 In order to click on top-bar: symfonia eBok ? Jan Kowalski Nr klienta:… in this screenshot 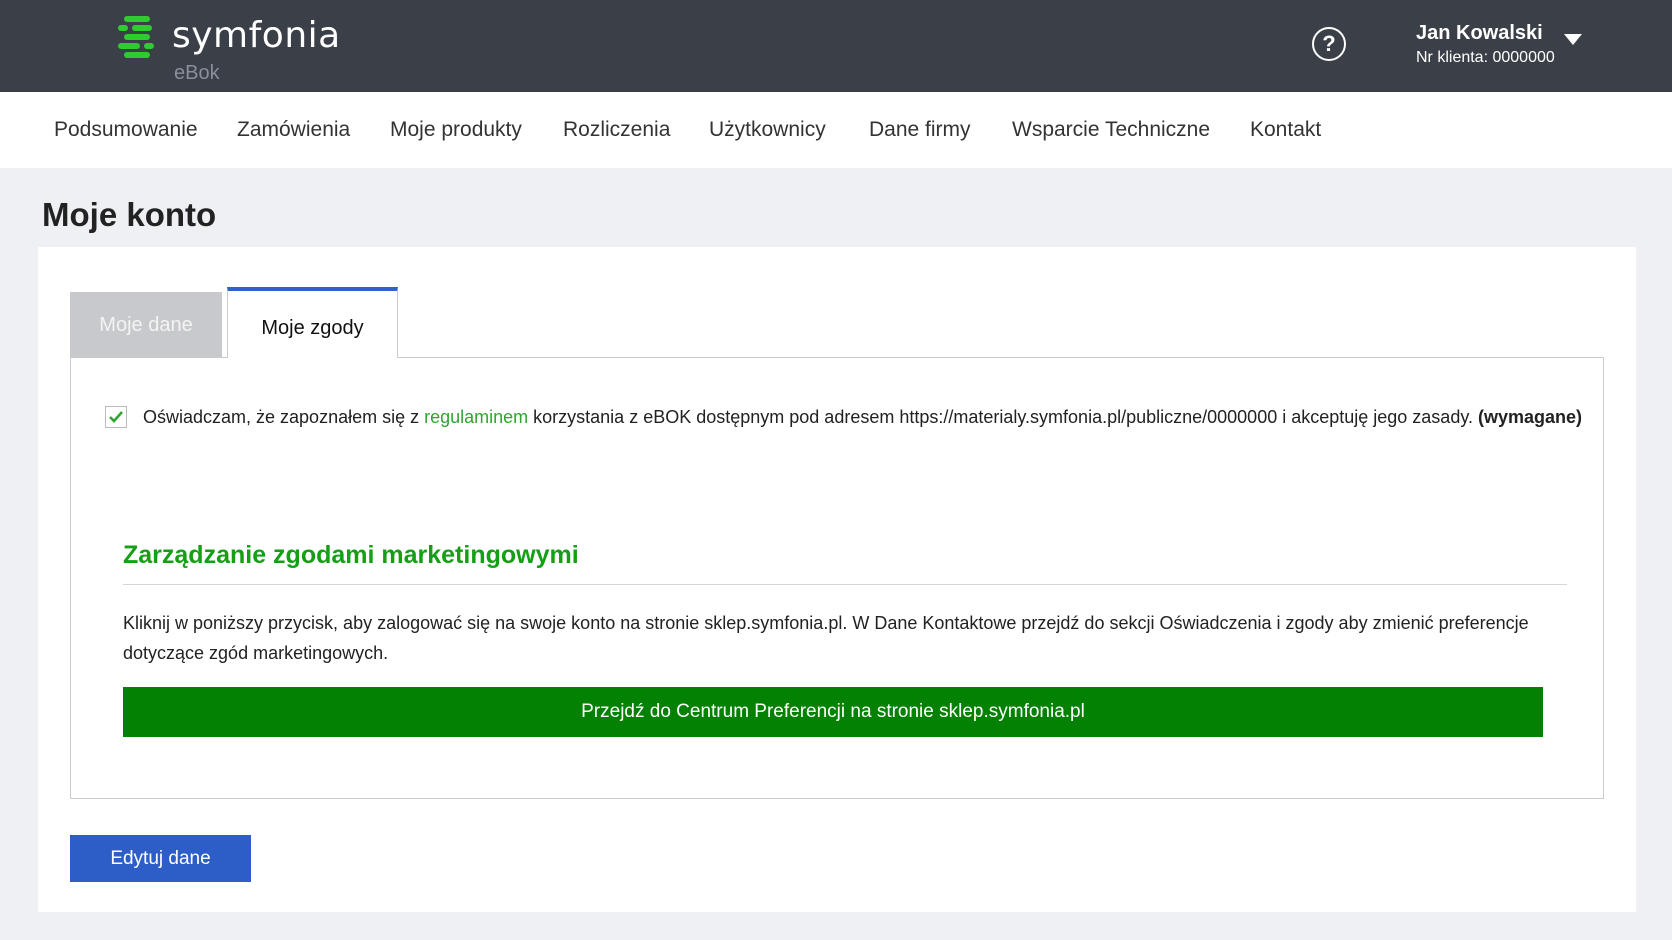, I will do `click(836, 46)`.